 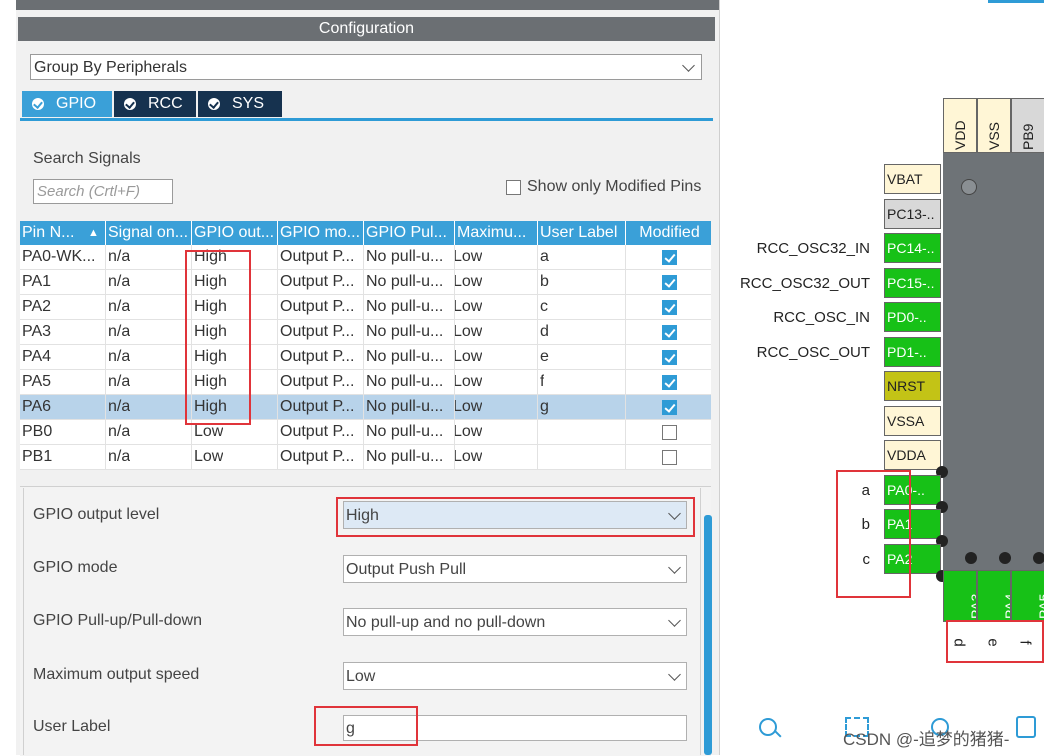 I want to click on table-cell-out: Low, so click(x=209, y=431).